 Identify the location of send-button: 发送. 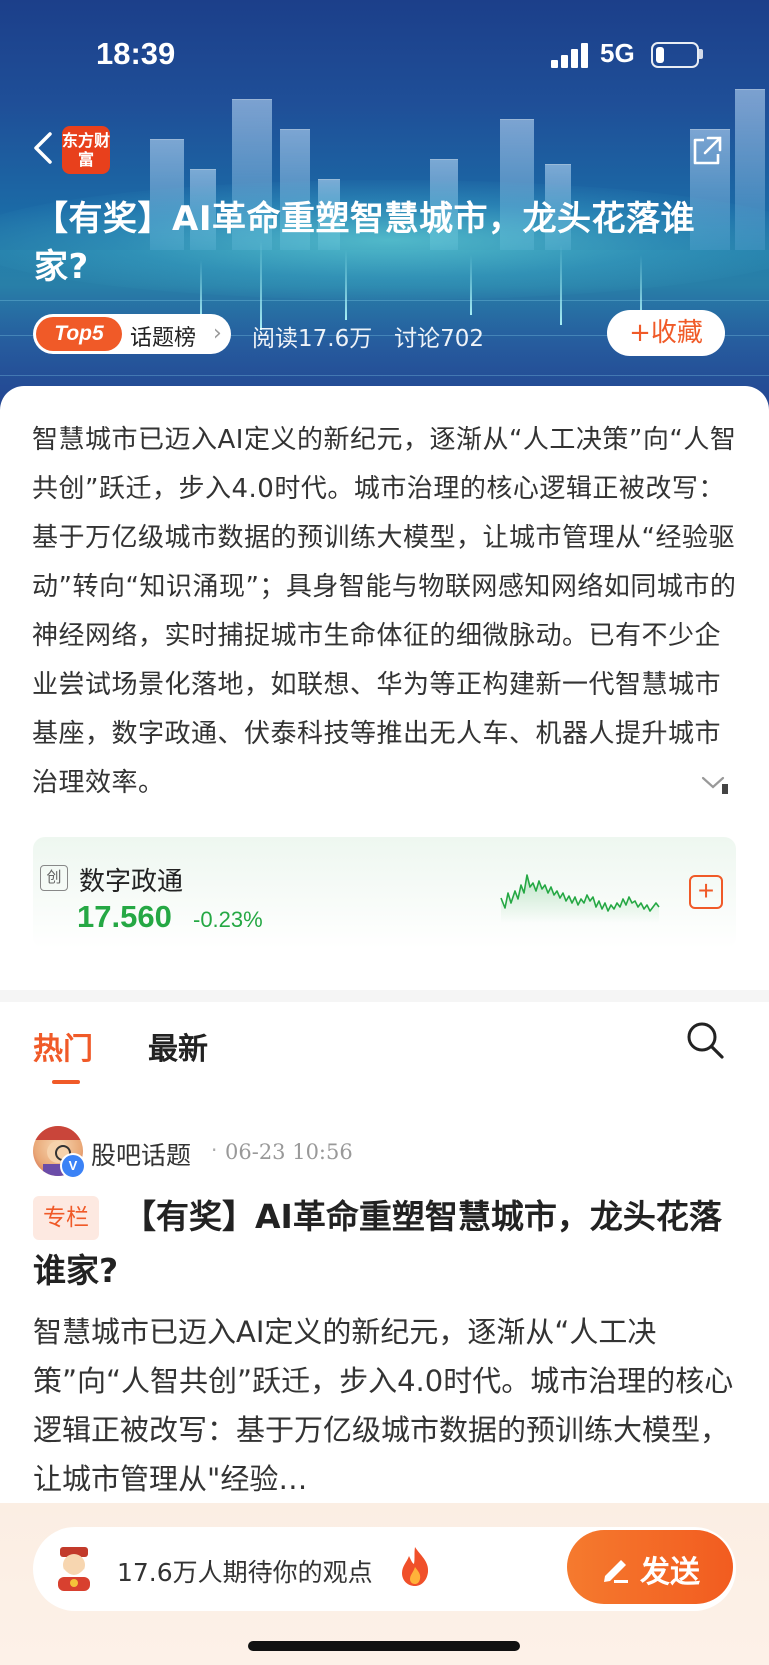
(650, 1567).